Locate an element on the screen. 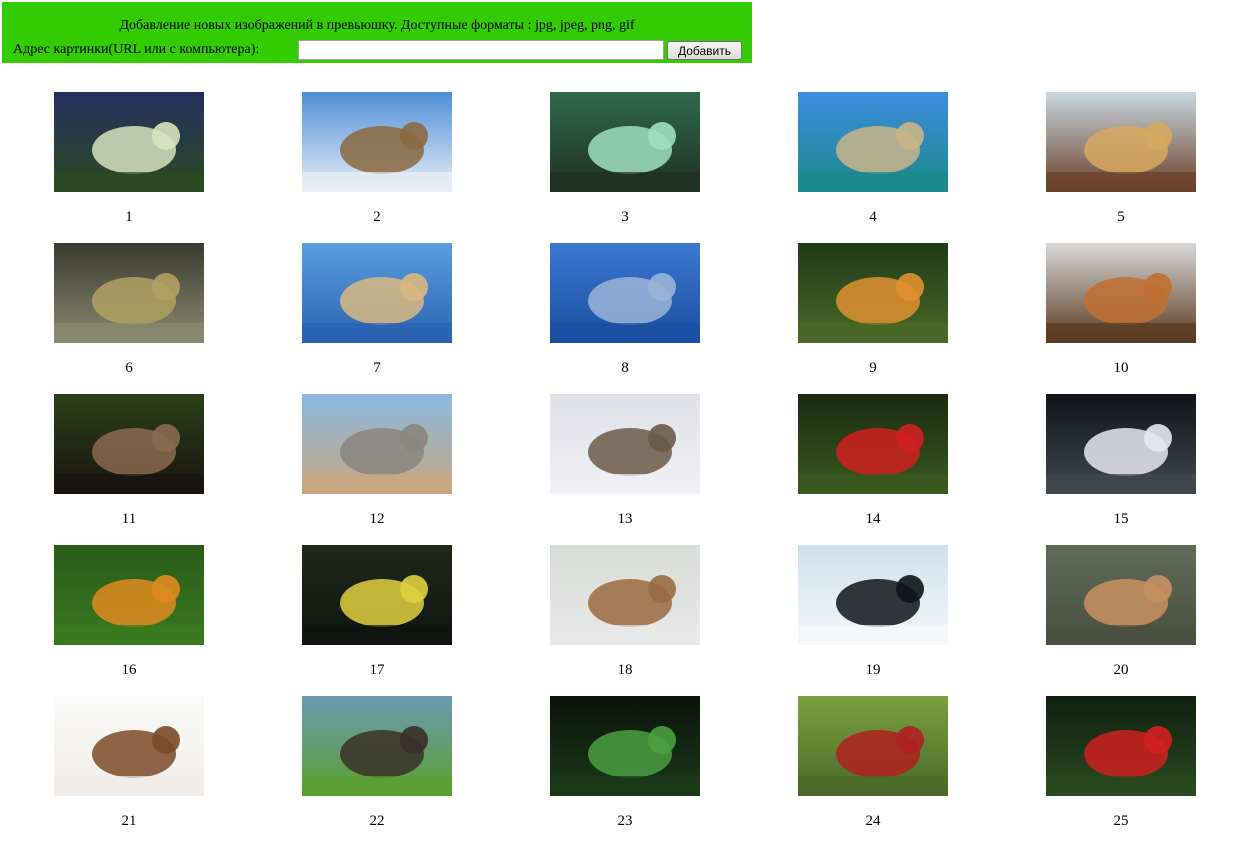  gallery-item: 4 is located at coordinates (873, 158).